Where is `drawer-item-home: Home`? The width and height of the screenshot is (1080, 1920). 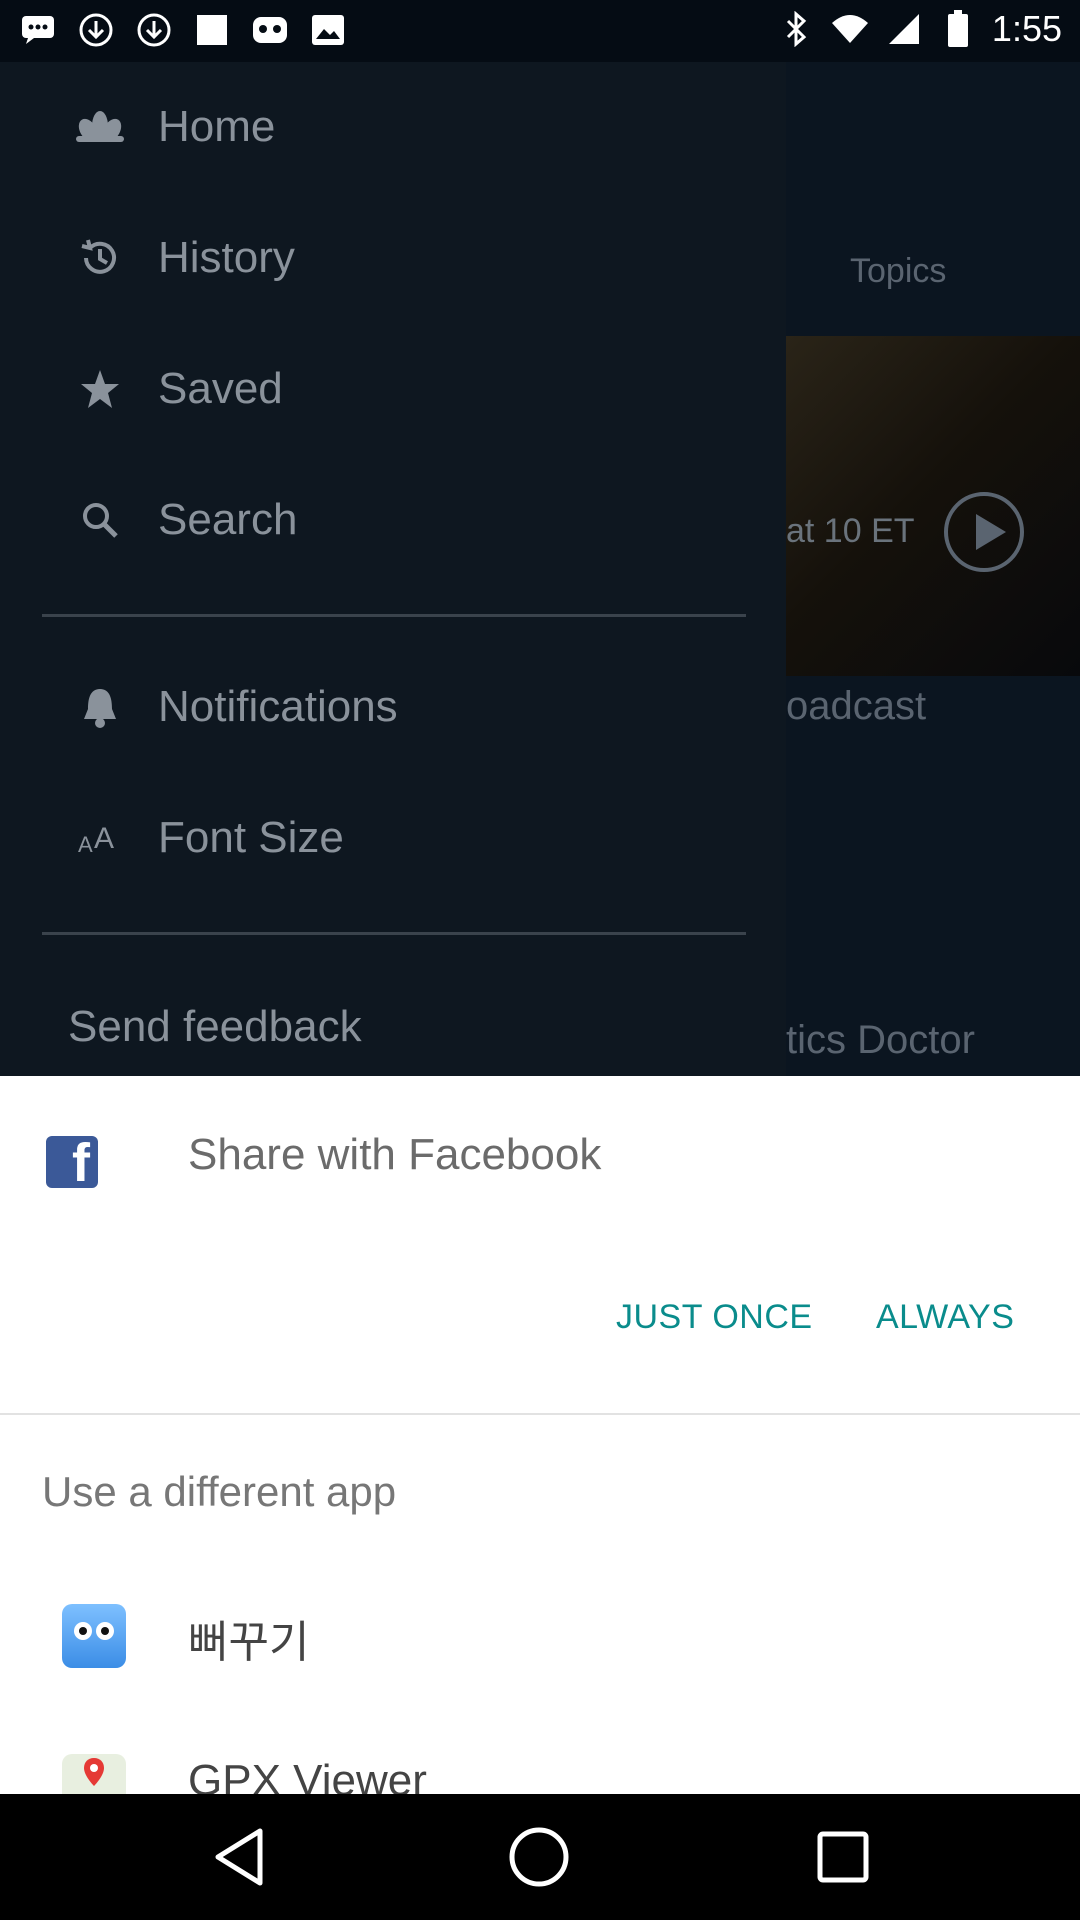
drawer-item-home: Home is located at coordinates (393, 127).